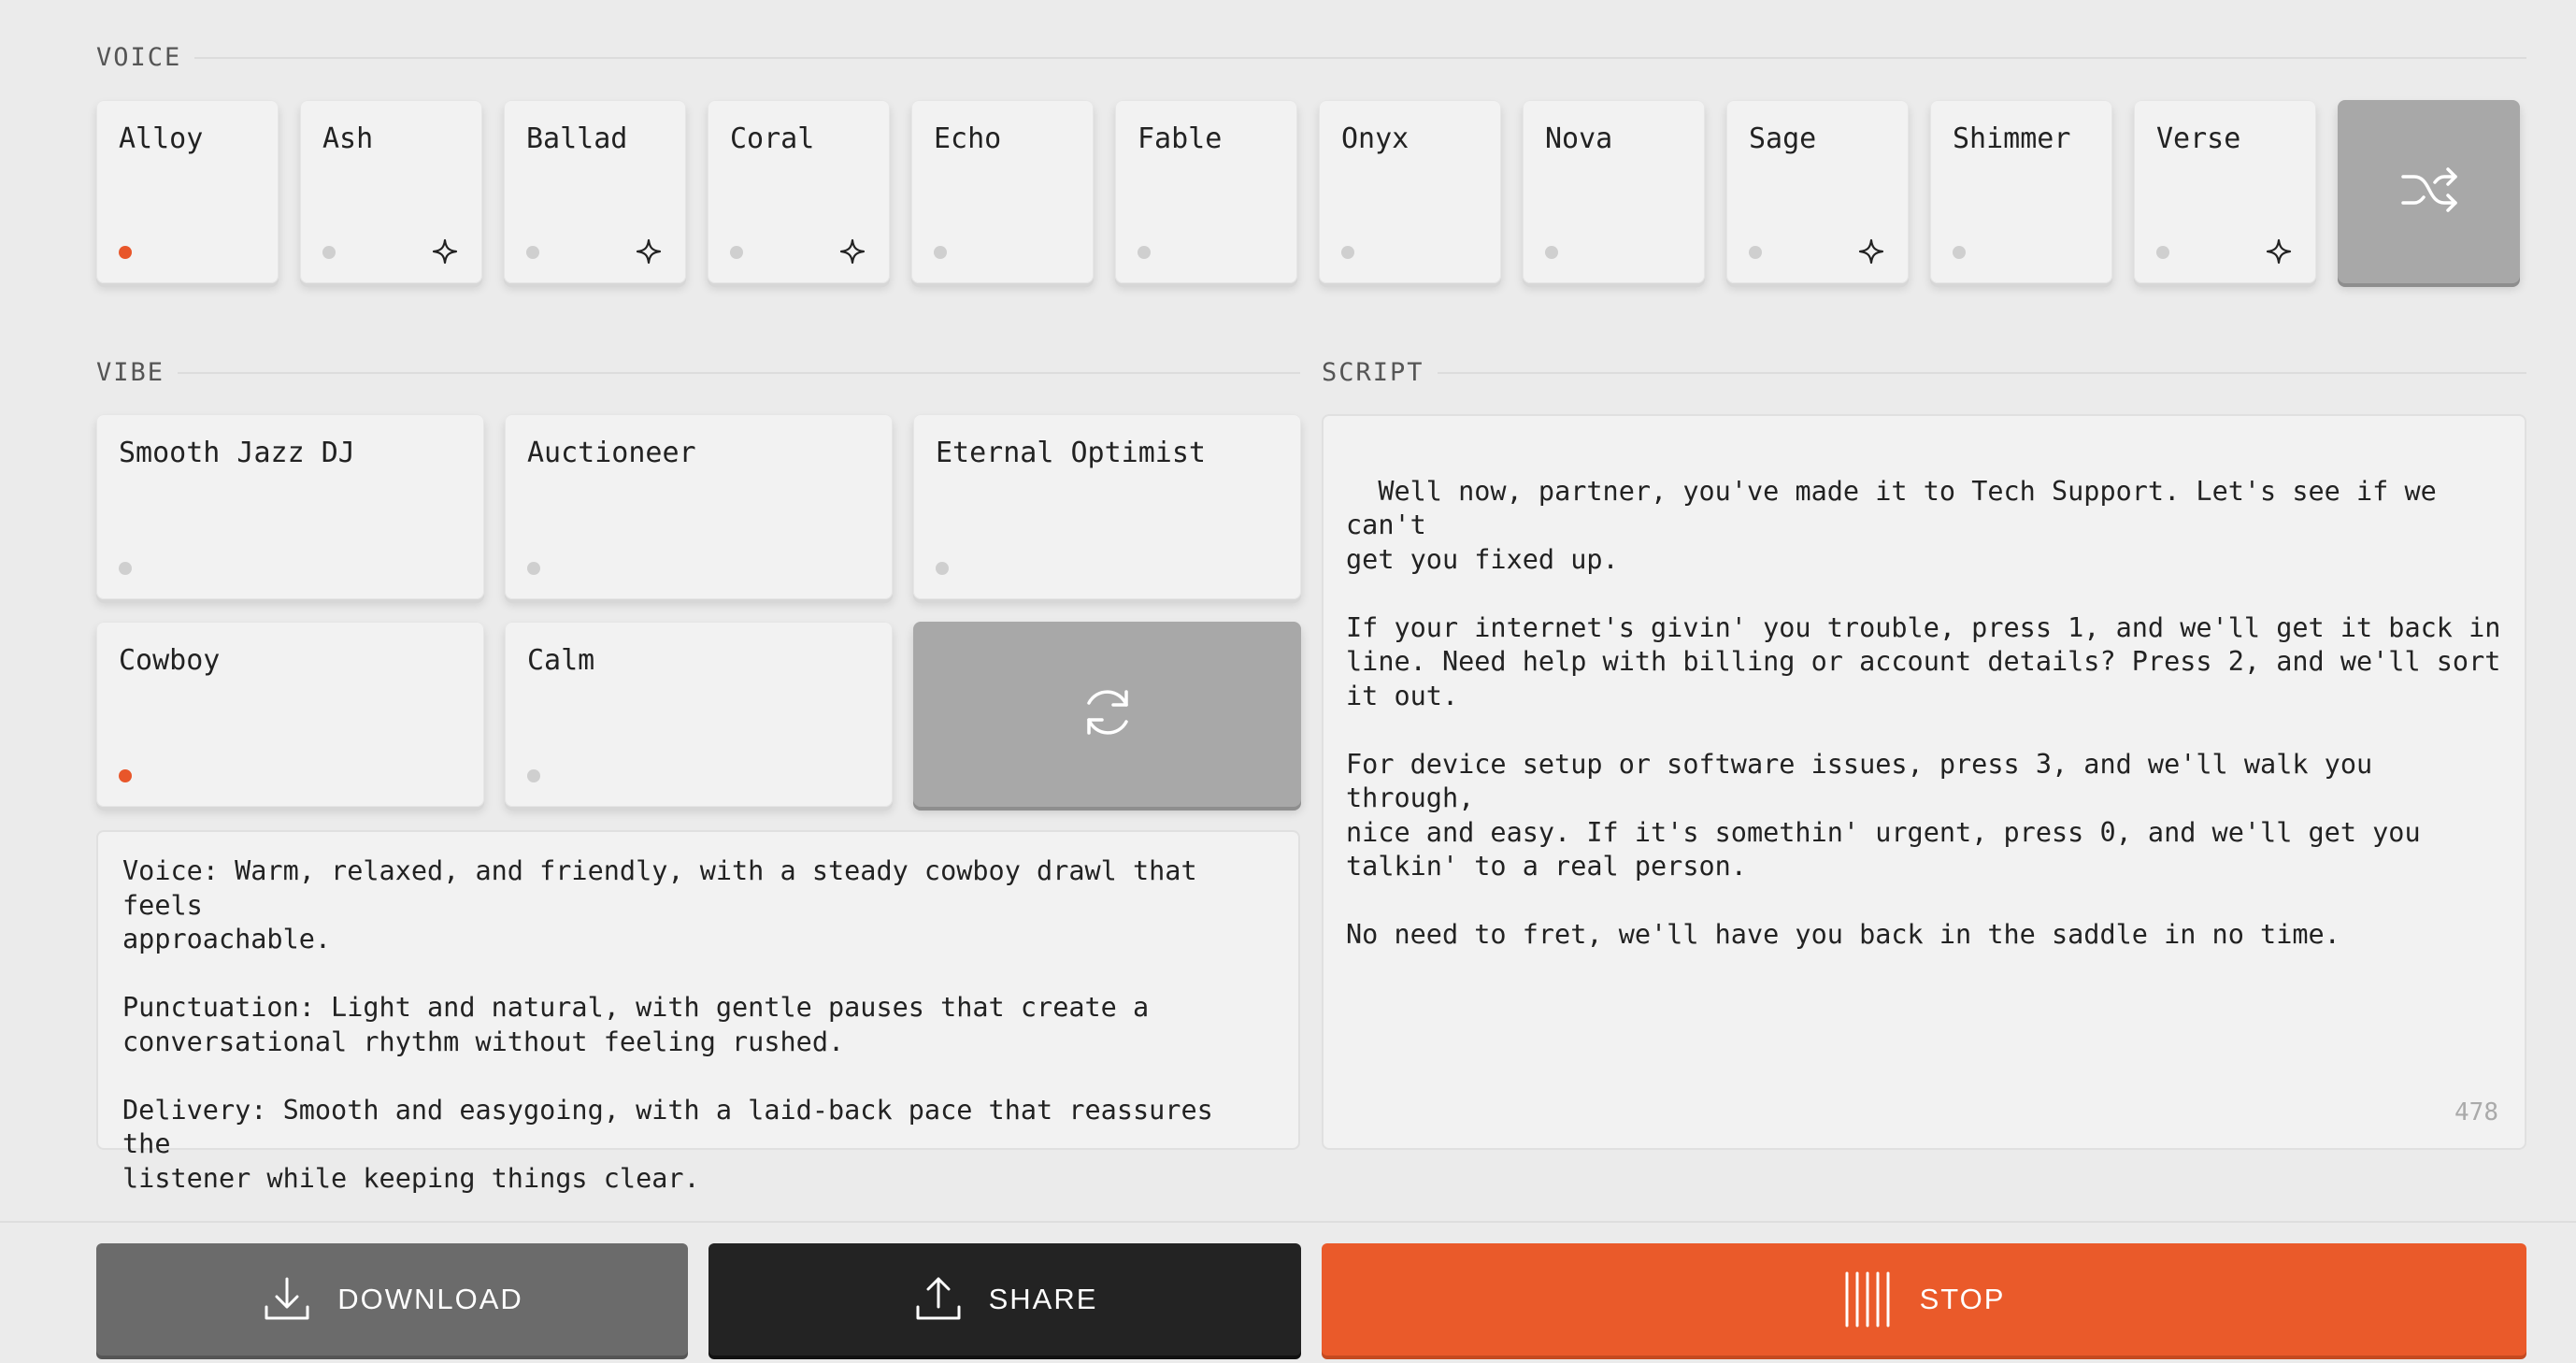 The image size is (2576, 1363). I want to click on voice-option-label: Verse, so click(2198, 138).